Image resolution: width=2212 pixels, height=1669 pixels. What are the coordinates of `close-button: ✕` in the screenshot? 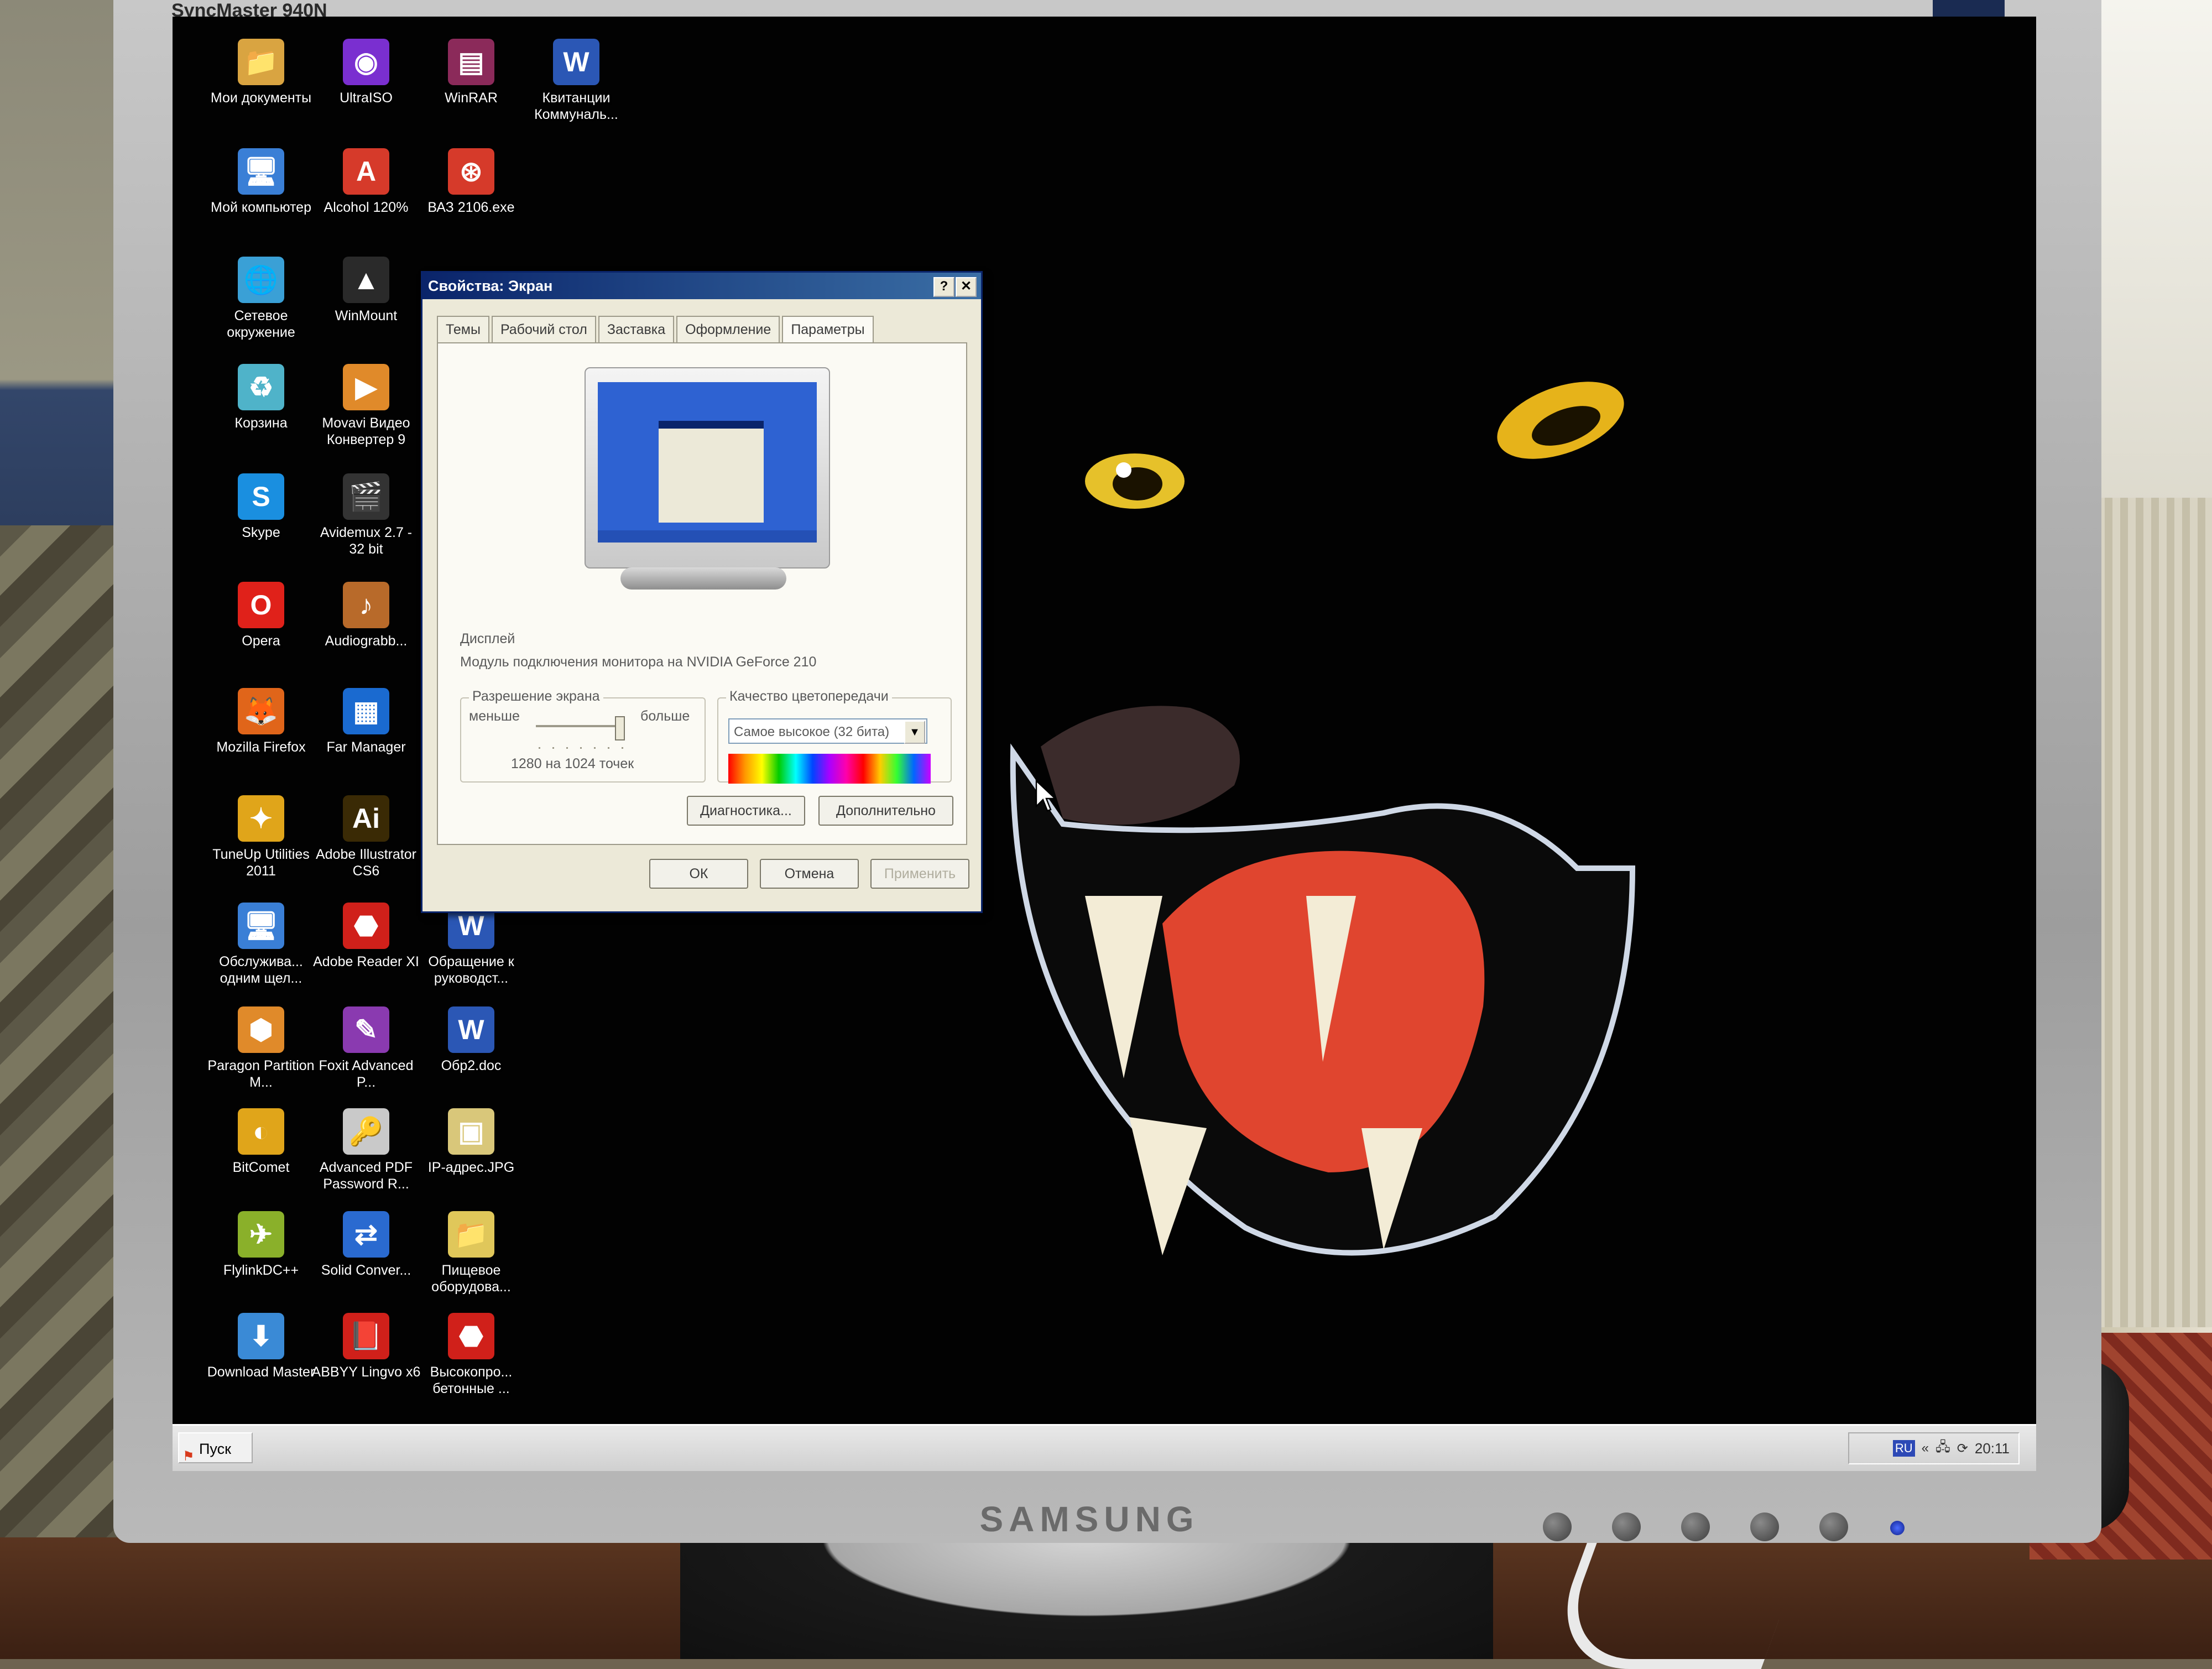 It's located at (967, 287).